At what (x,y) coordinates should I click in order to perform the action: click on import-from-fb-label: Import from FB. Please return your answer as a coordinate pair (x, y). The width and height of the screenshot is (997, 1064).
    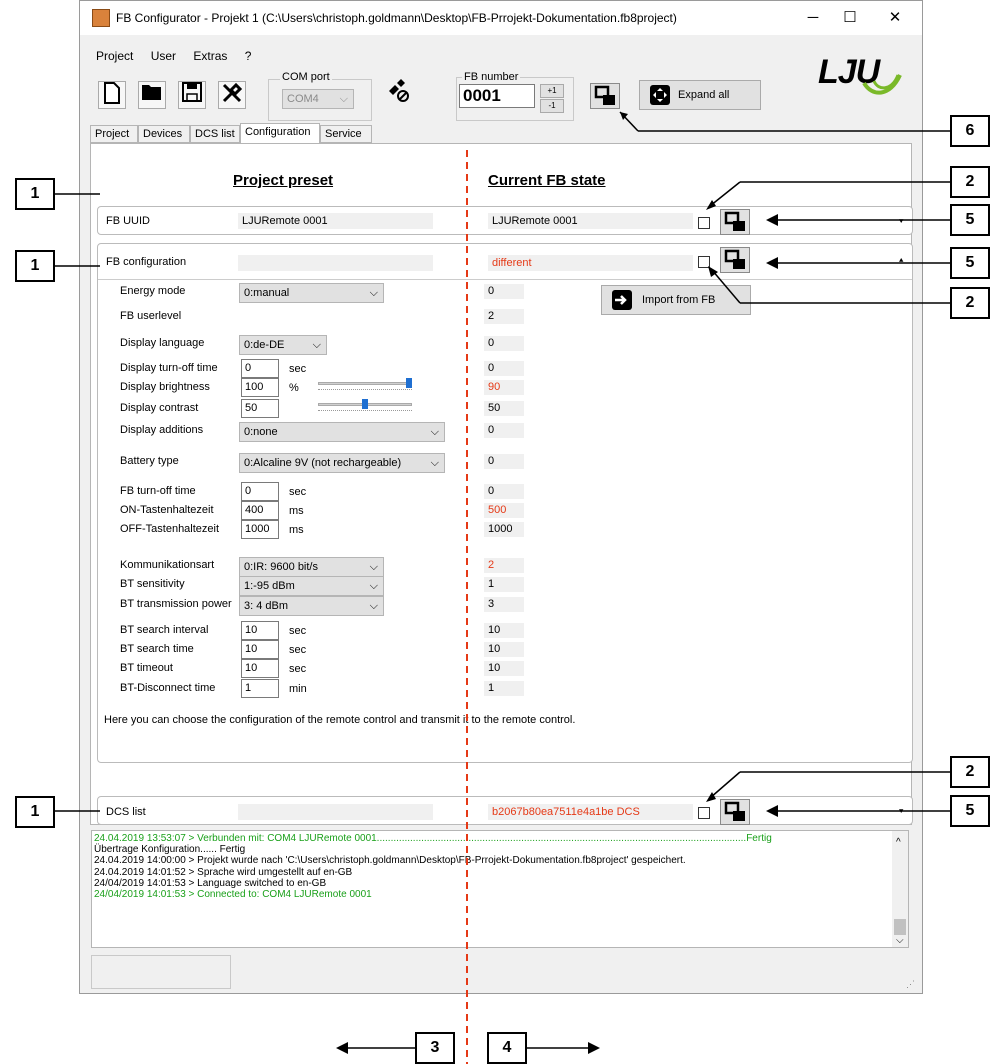
    Looking at the image, I should click on (679, 300).